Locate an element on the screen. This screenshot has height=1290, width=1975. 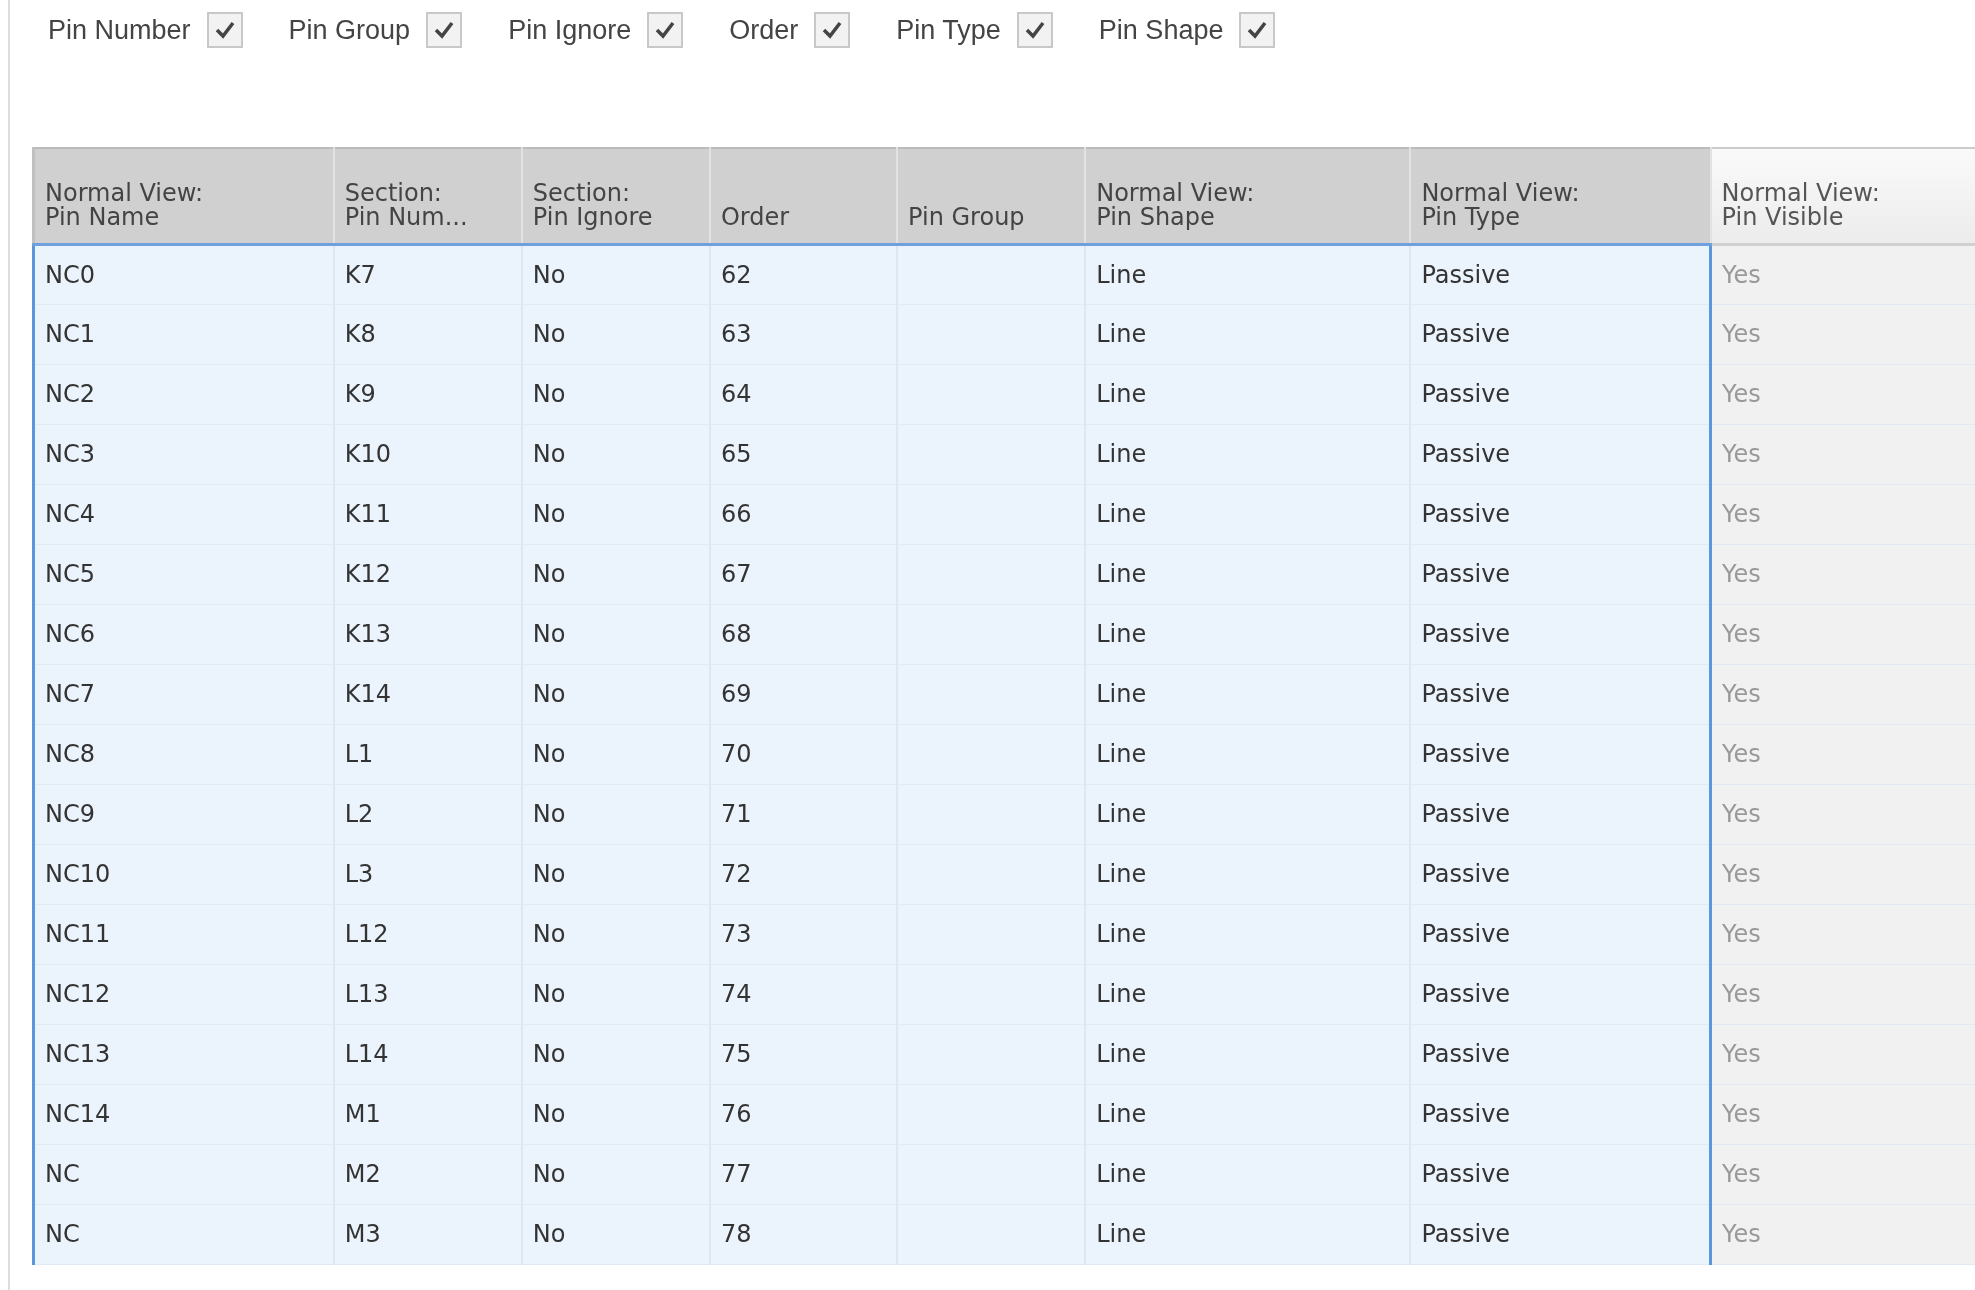
table-cell: NC8 is located at coordinates (70, 754).